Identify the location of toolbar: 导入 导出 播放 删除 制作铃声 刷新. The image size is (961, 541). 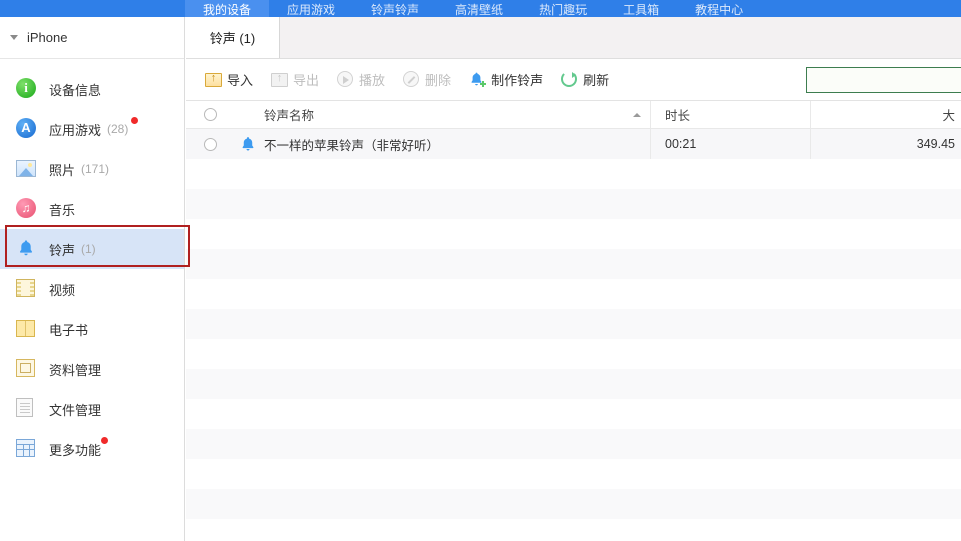
(573, 80).